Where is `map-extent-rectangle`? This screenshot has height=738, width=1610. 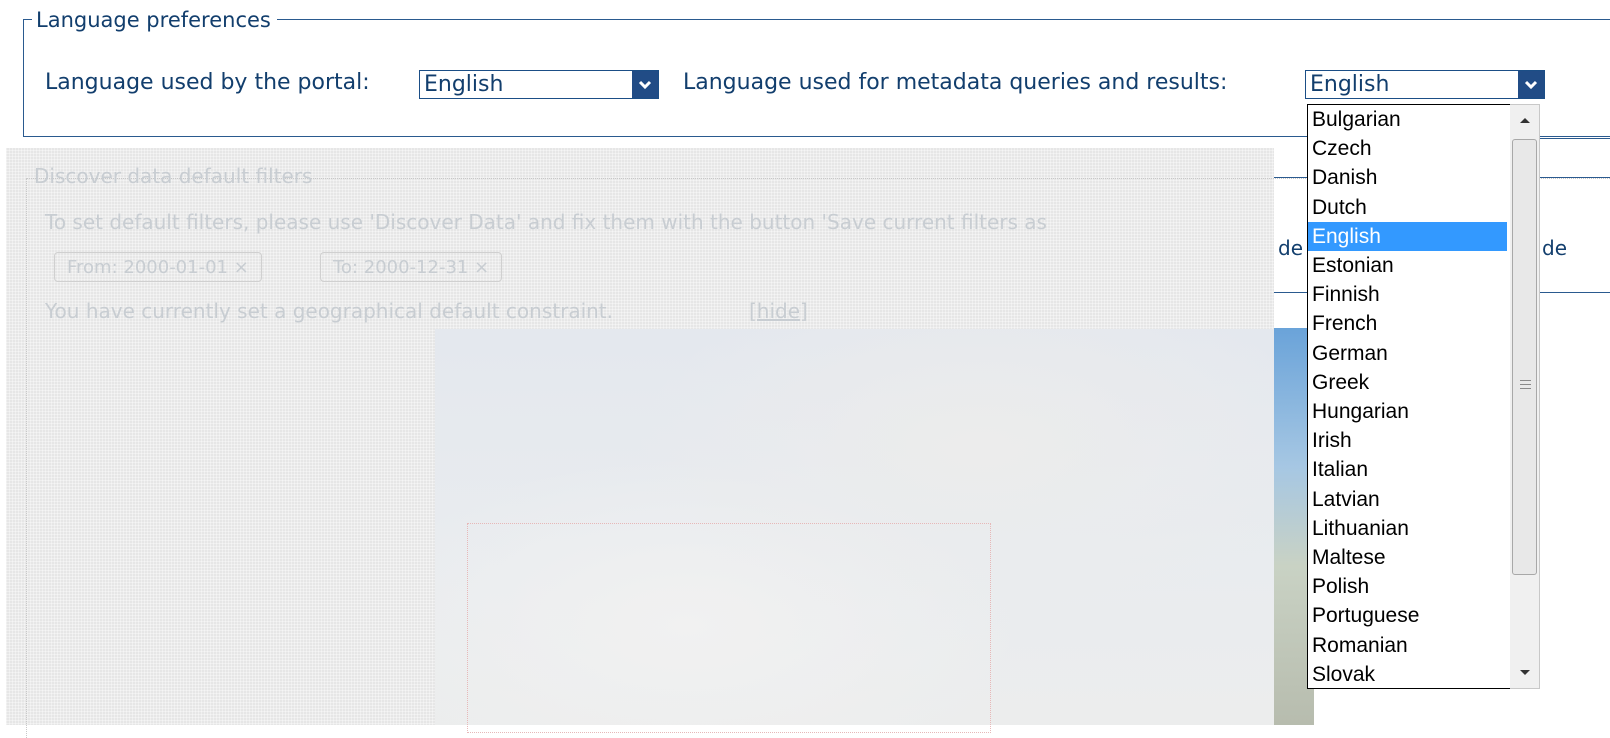
map-extent-rectangle is located at coordinates (729, 628).